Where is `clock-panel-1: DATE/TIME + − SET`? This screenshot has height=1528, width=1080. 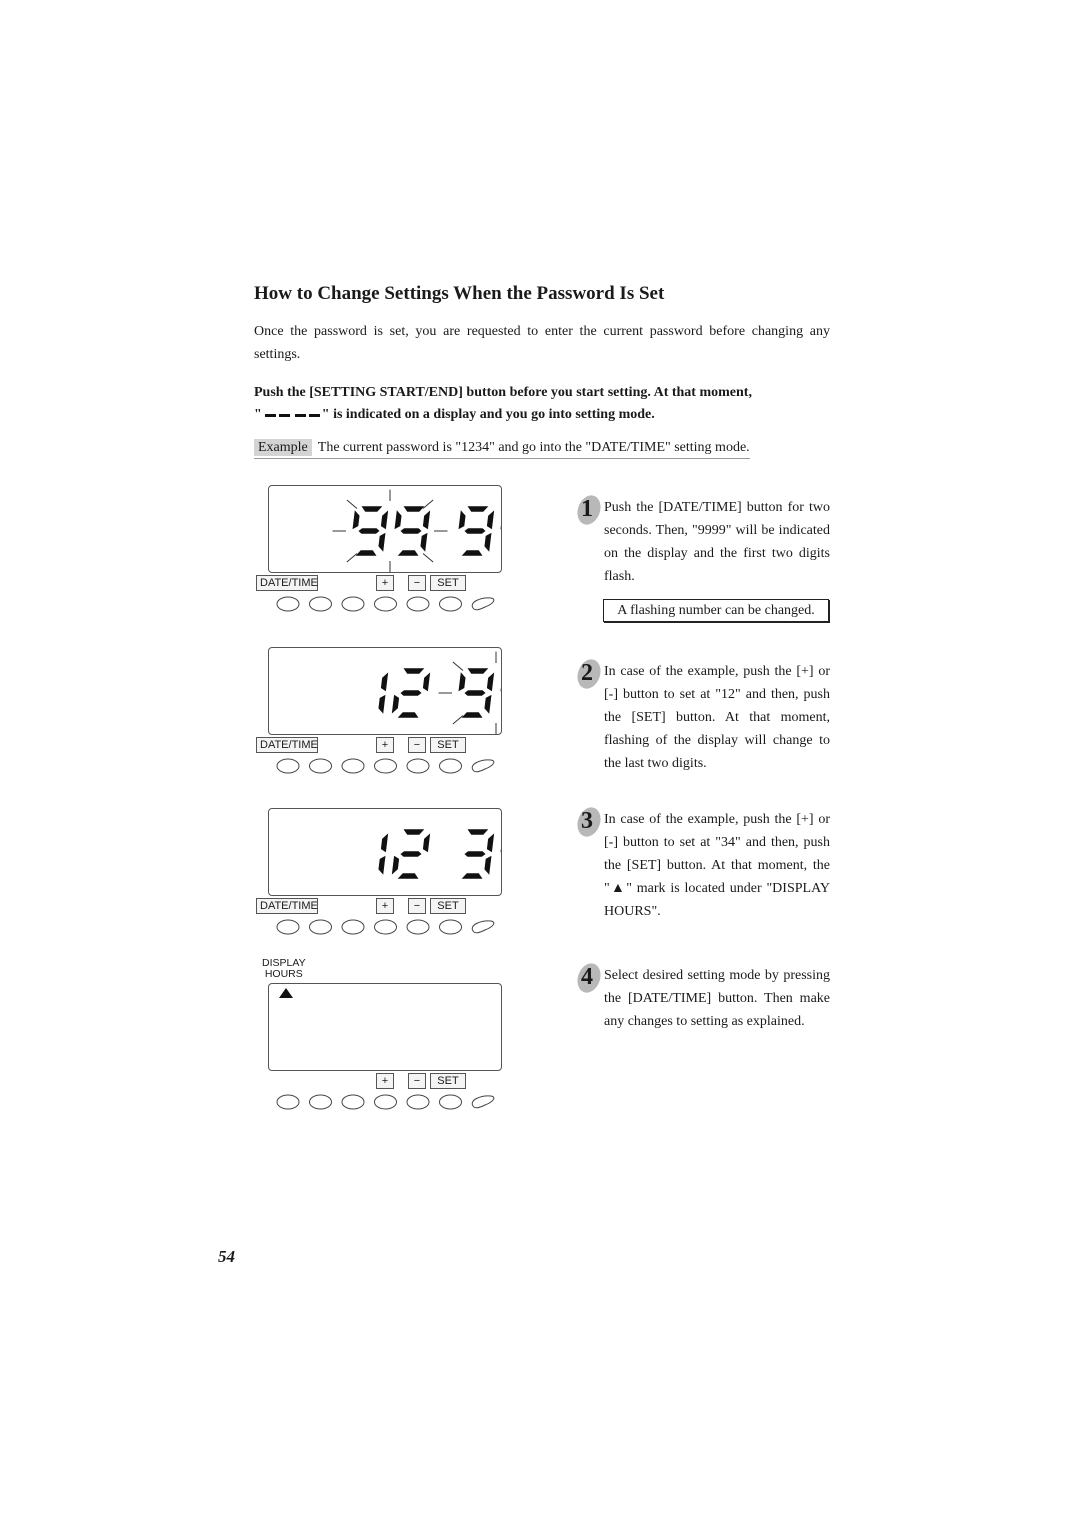 clock-panel-1: DATE/TIME + − SET is located at coordinates (396, 550).